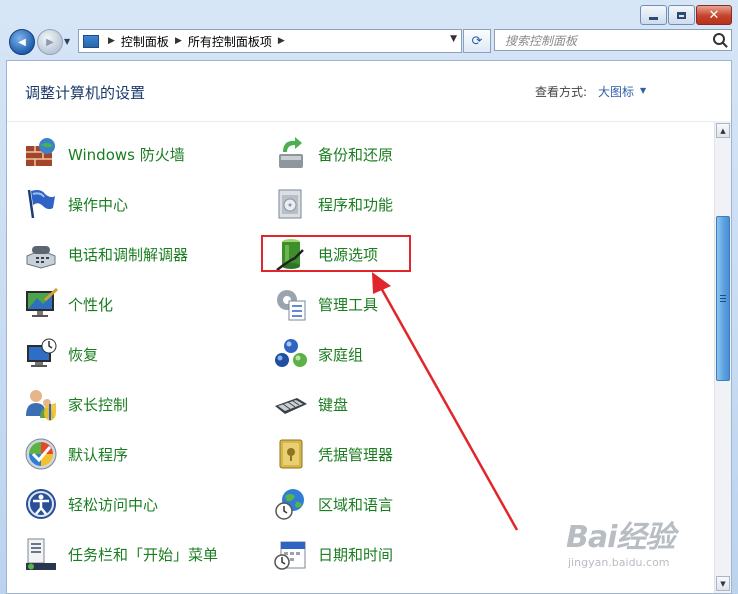 The width and height of the screenshot is (738, 594). What do you see at coordinates (445, 401) in the screenshot?
I see `annotation-arrow` at bounding box center [445, 401].